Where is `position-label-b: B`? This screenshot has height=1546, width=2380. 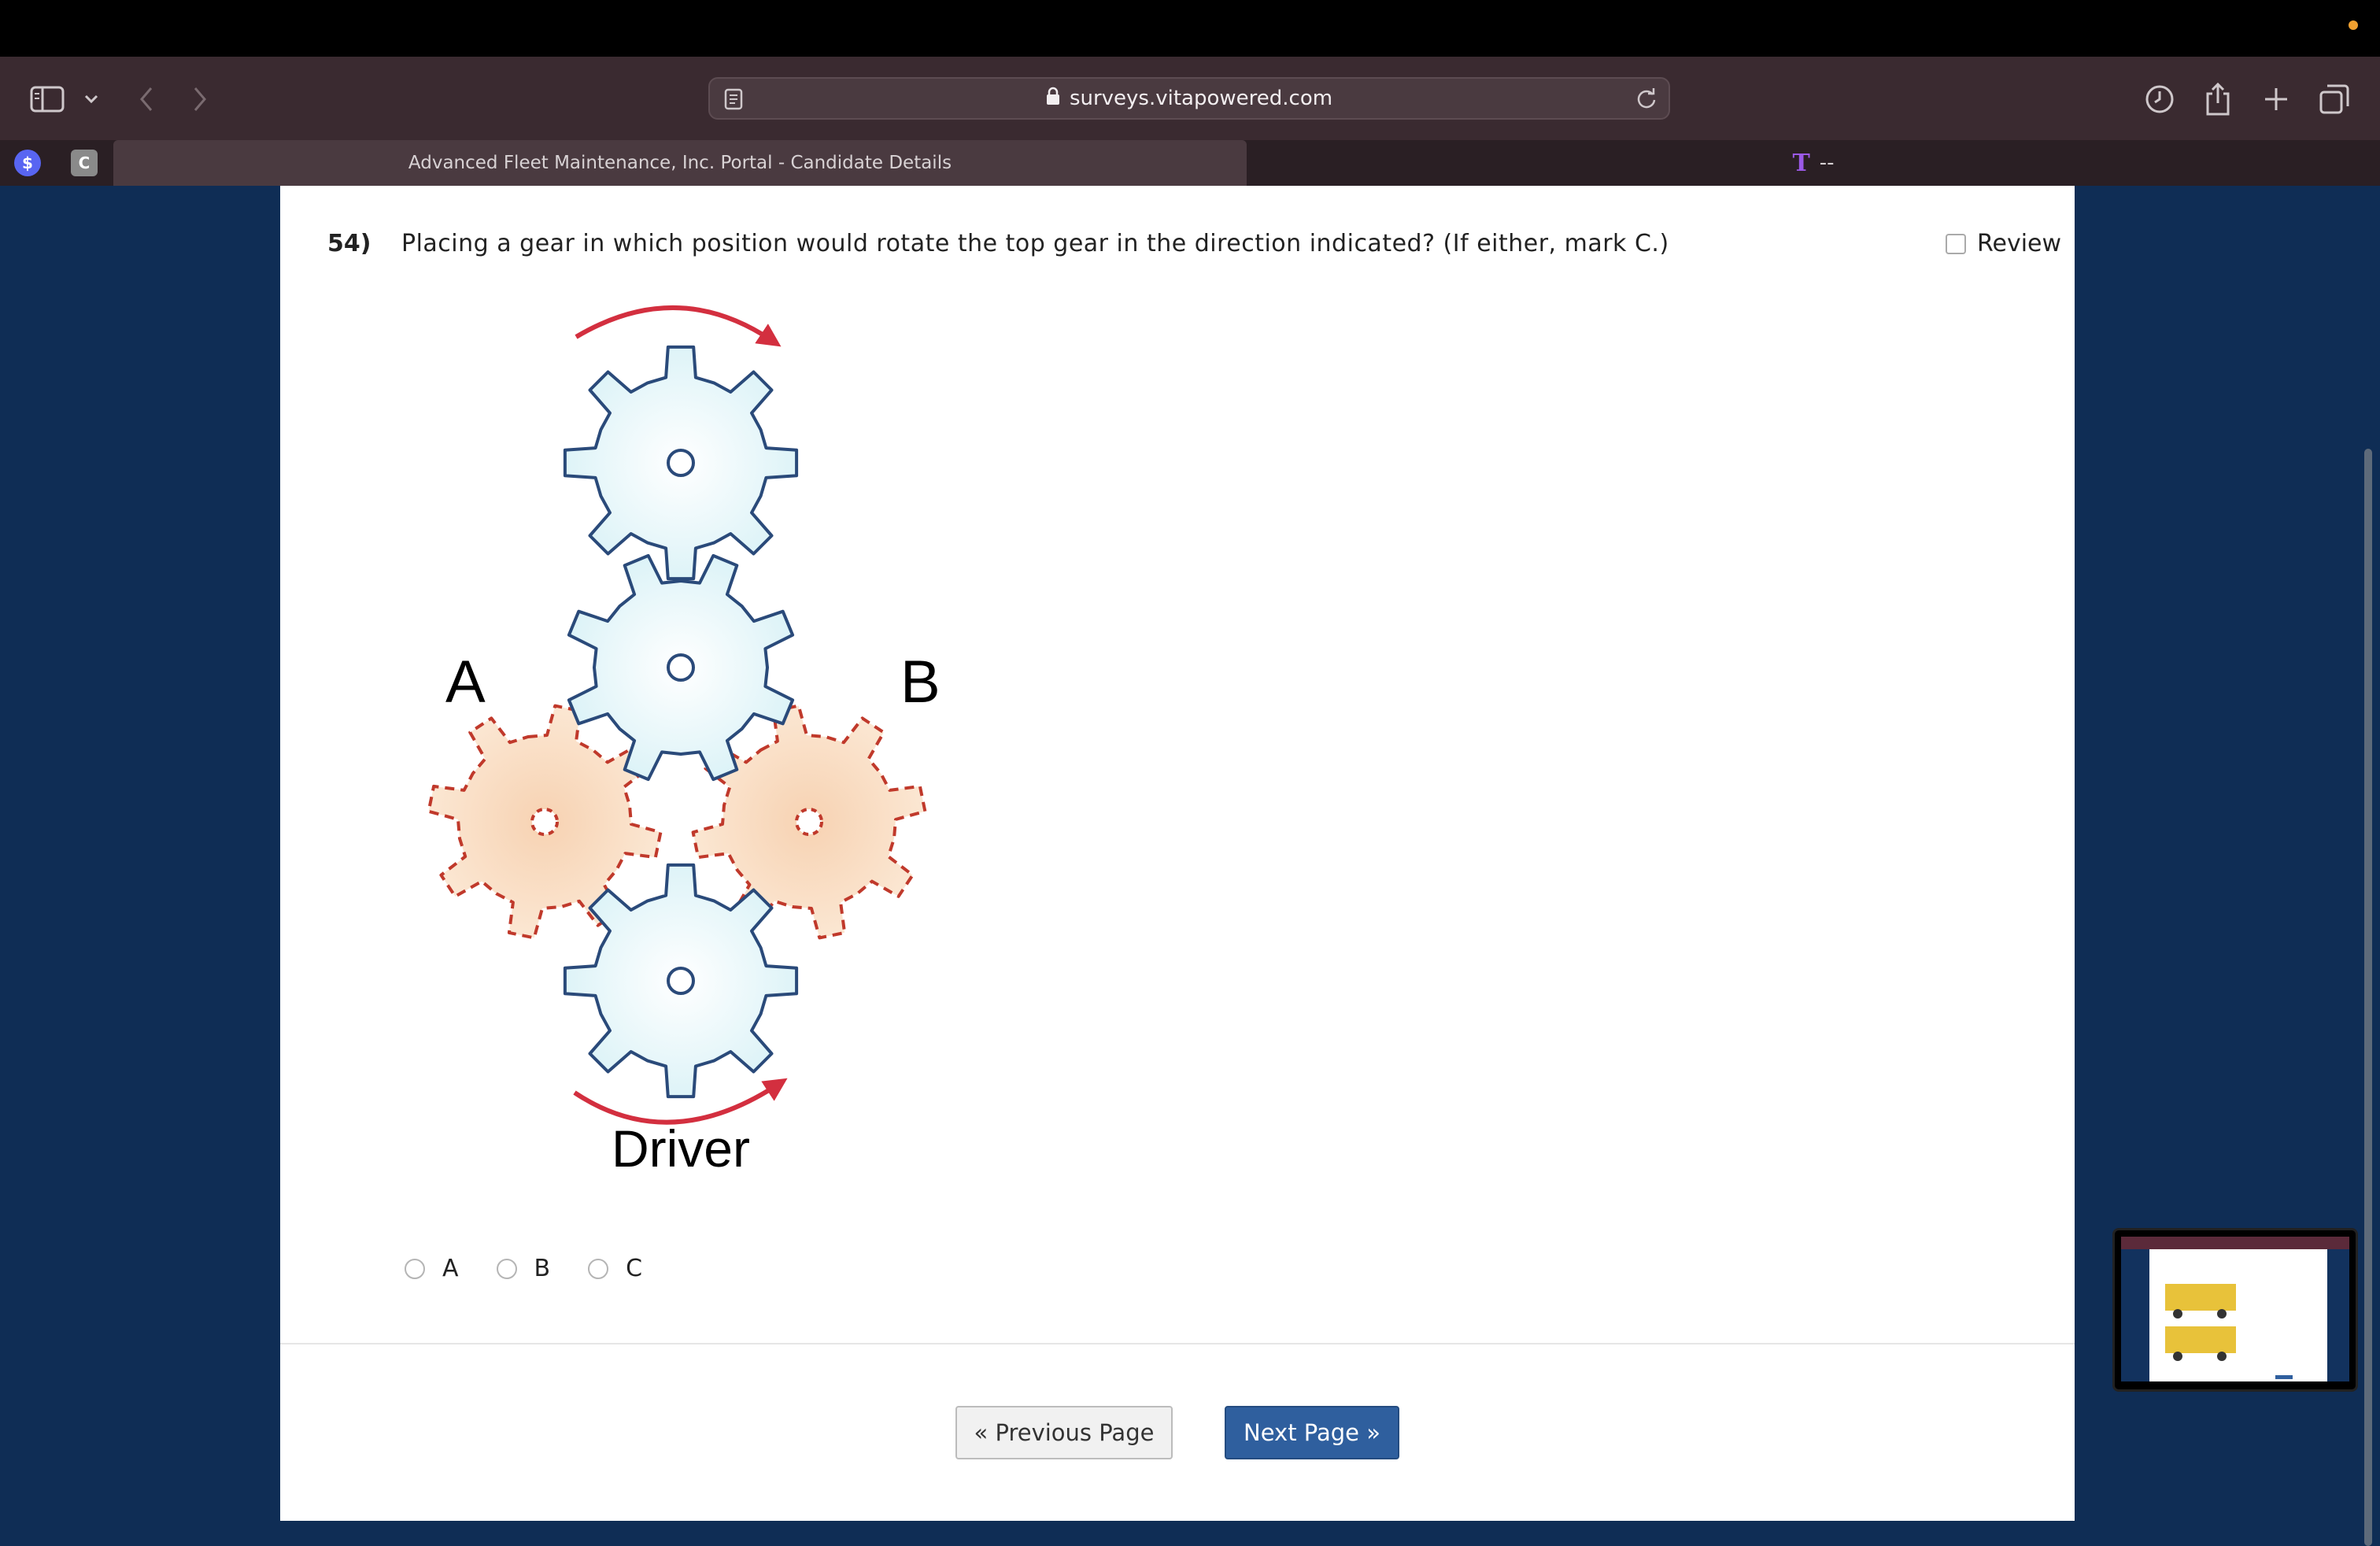
position-label-b: B is located at coordinates (920, 682).